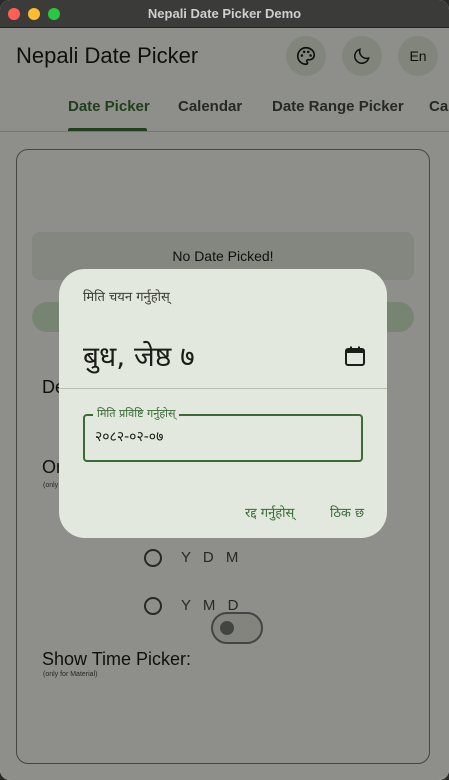 Image resolution: width=449 pixels, height=780 pixels. What do you see at coordinates (136, 413) in the screenshot?
I see `date-input-label: मिति प्रविष्टि गर्नुहोस्` at bounding box center [136, 413].